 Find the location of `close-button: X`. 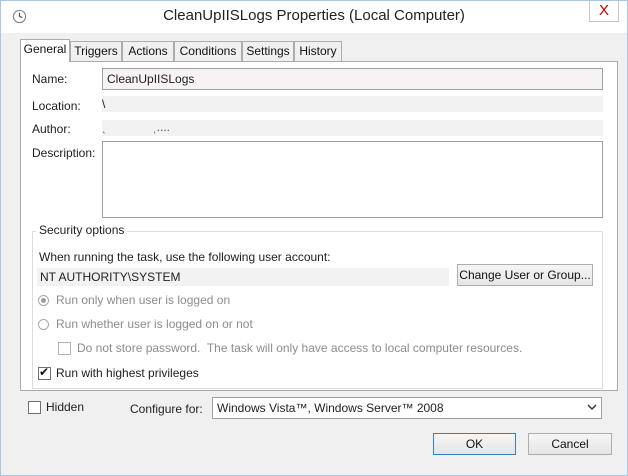

close-button: X is located at coordinates (604, 11).